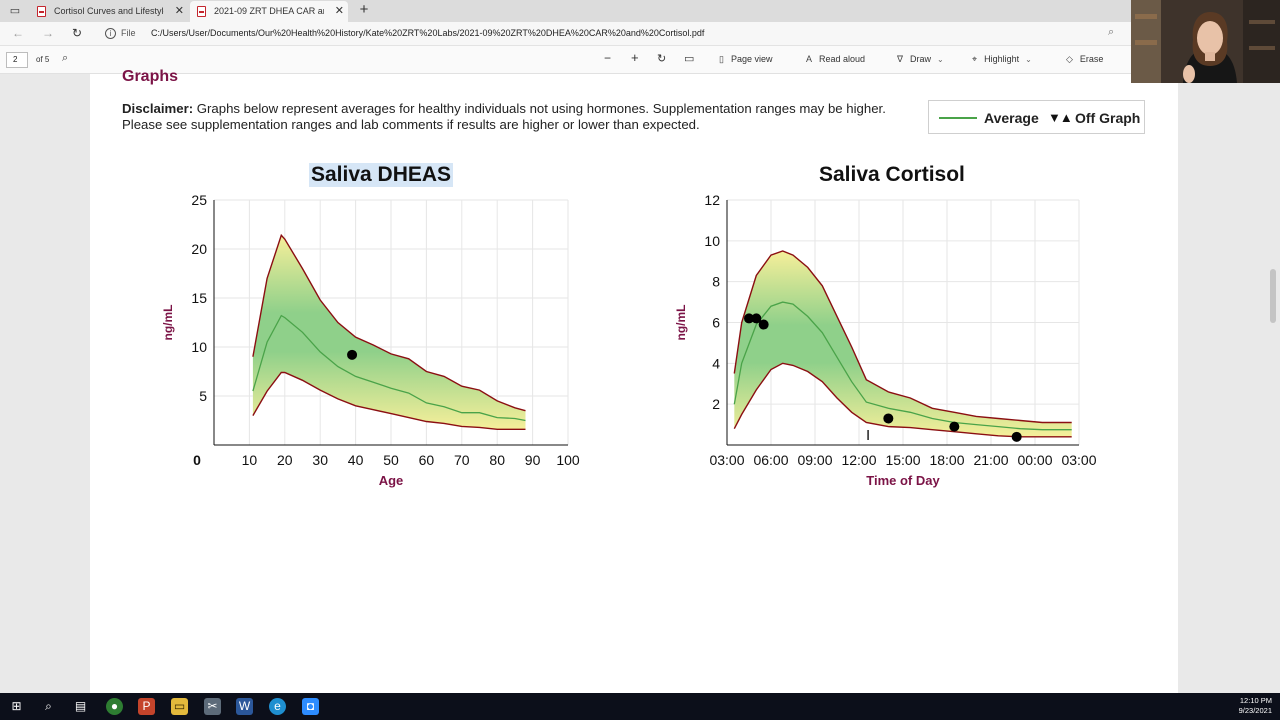 This screenshot has height=720, width=1280. I want to click on window-menu-icon: ▭, so click(15, 11).